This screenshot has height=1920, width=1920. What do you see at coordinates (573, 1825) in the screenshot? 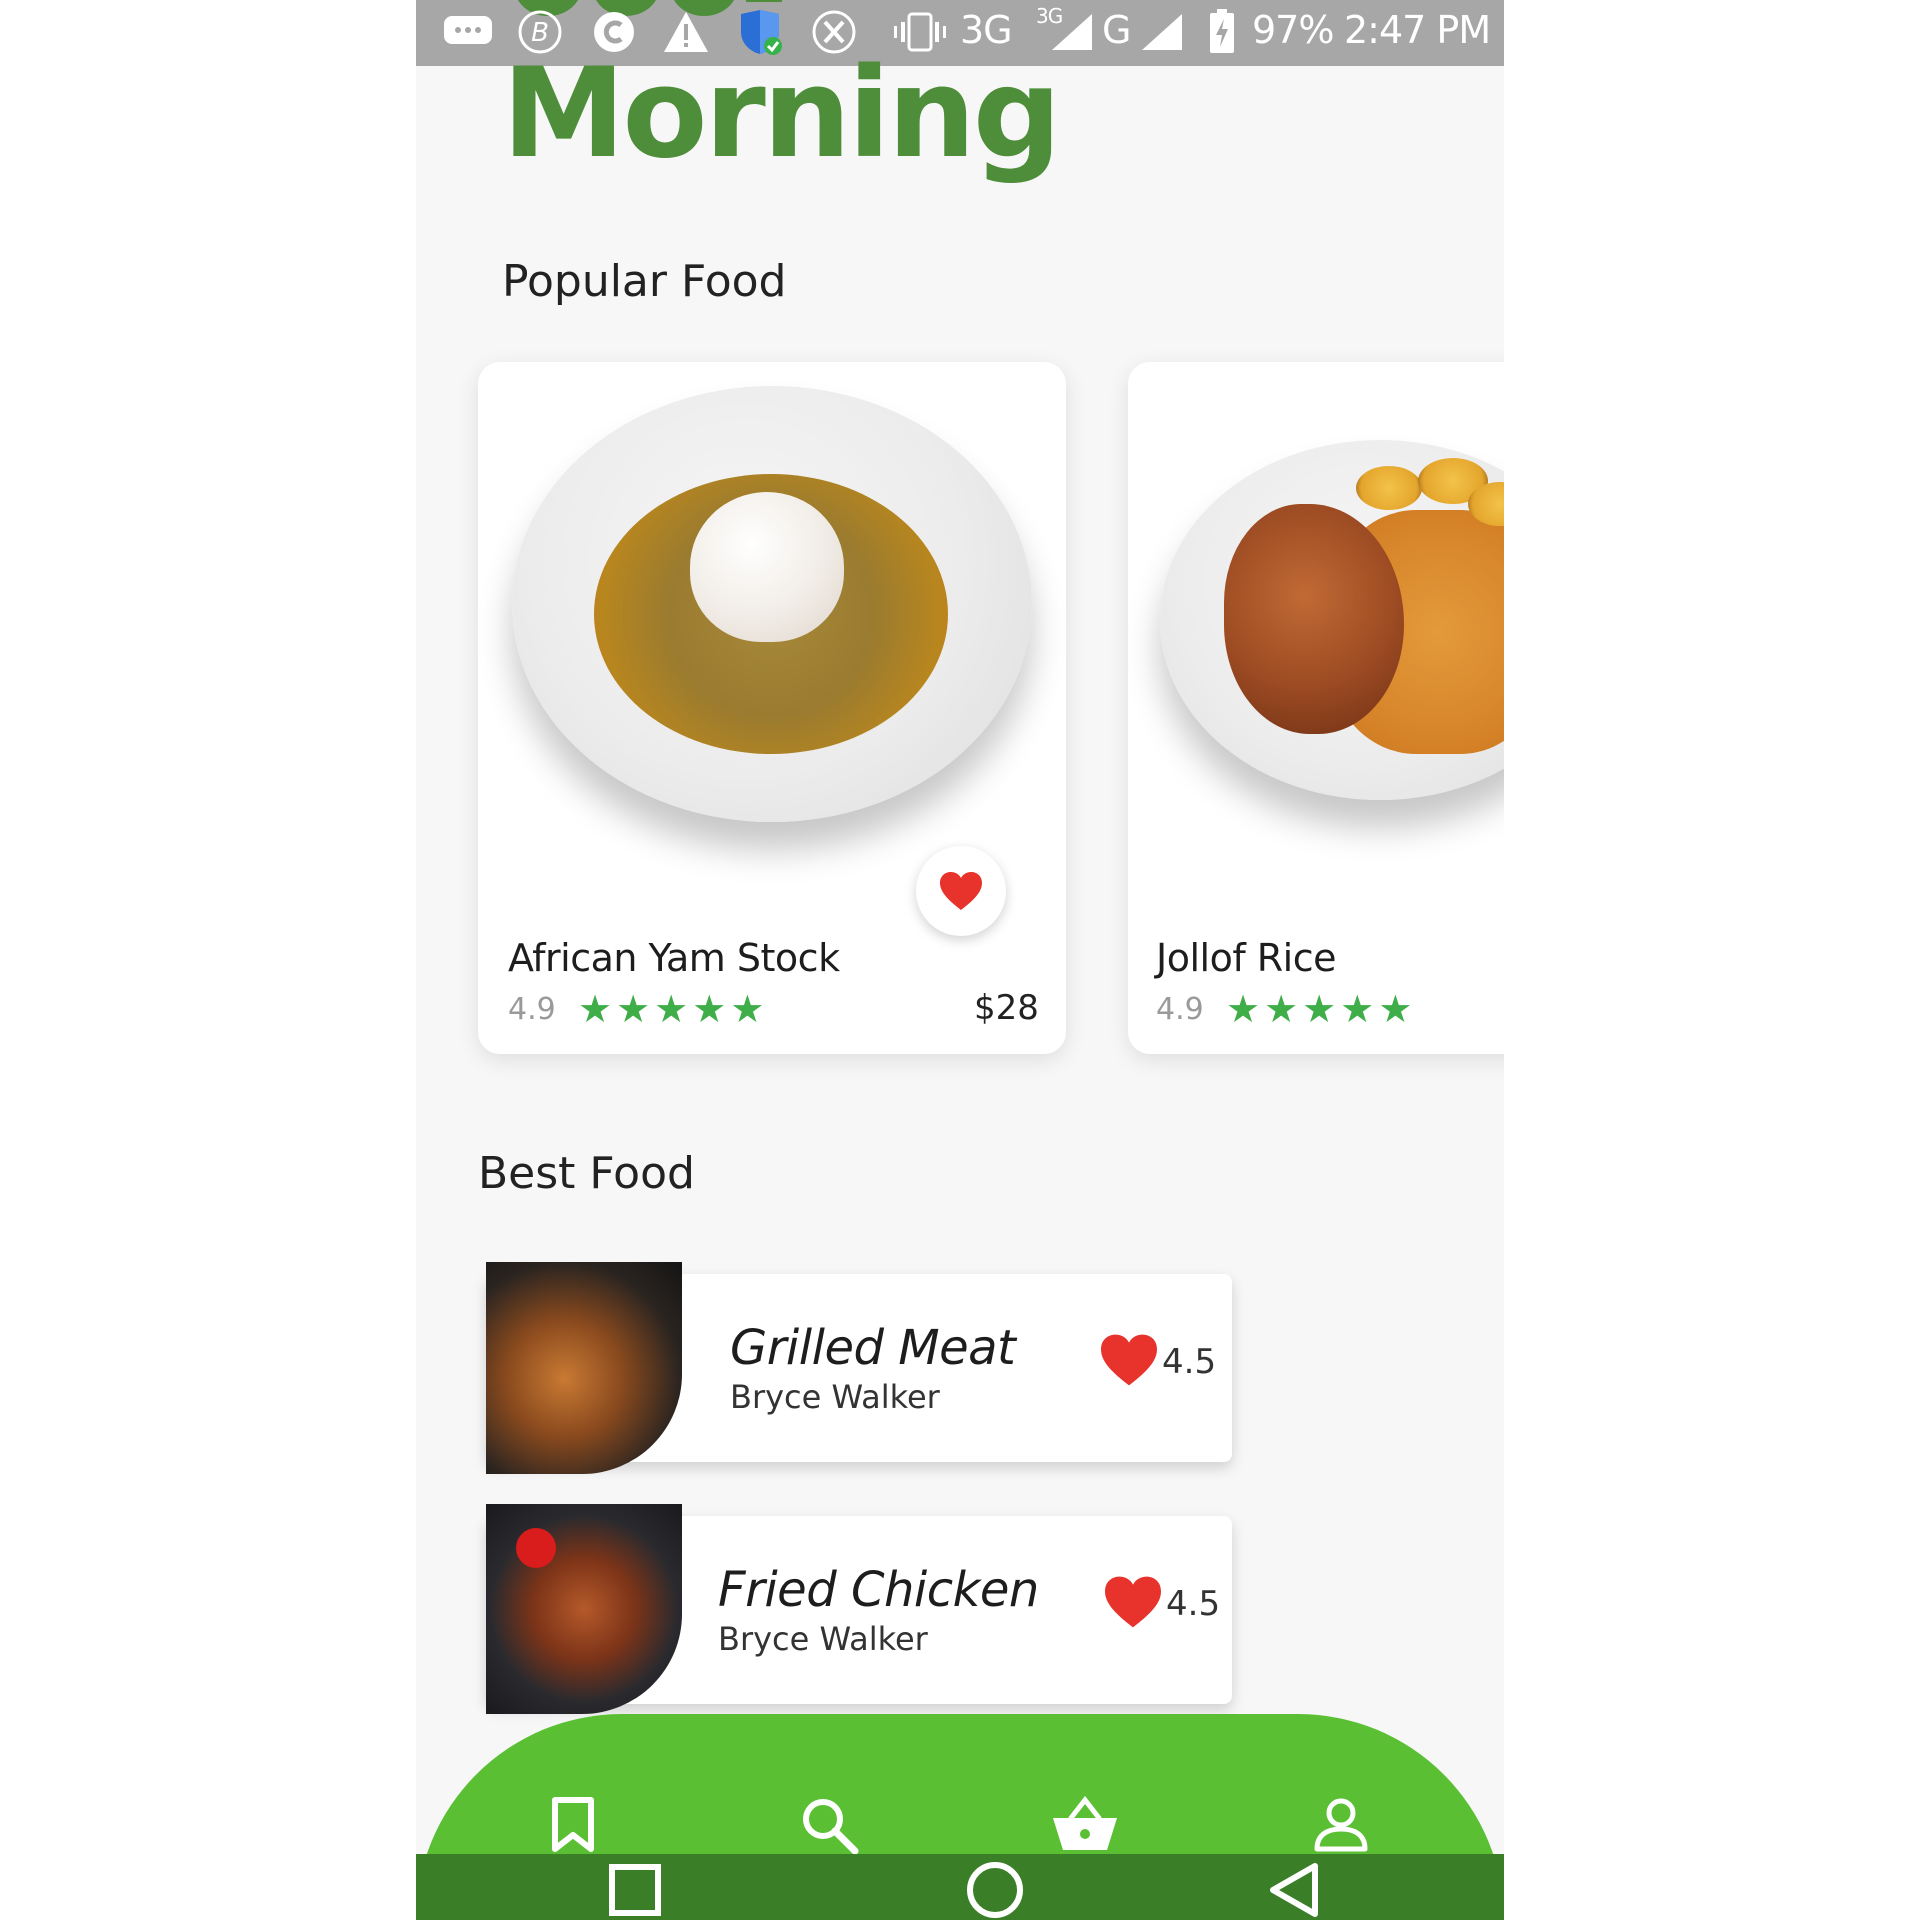
I see `bookmark-icon` at bounding box center [573, 1825].